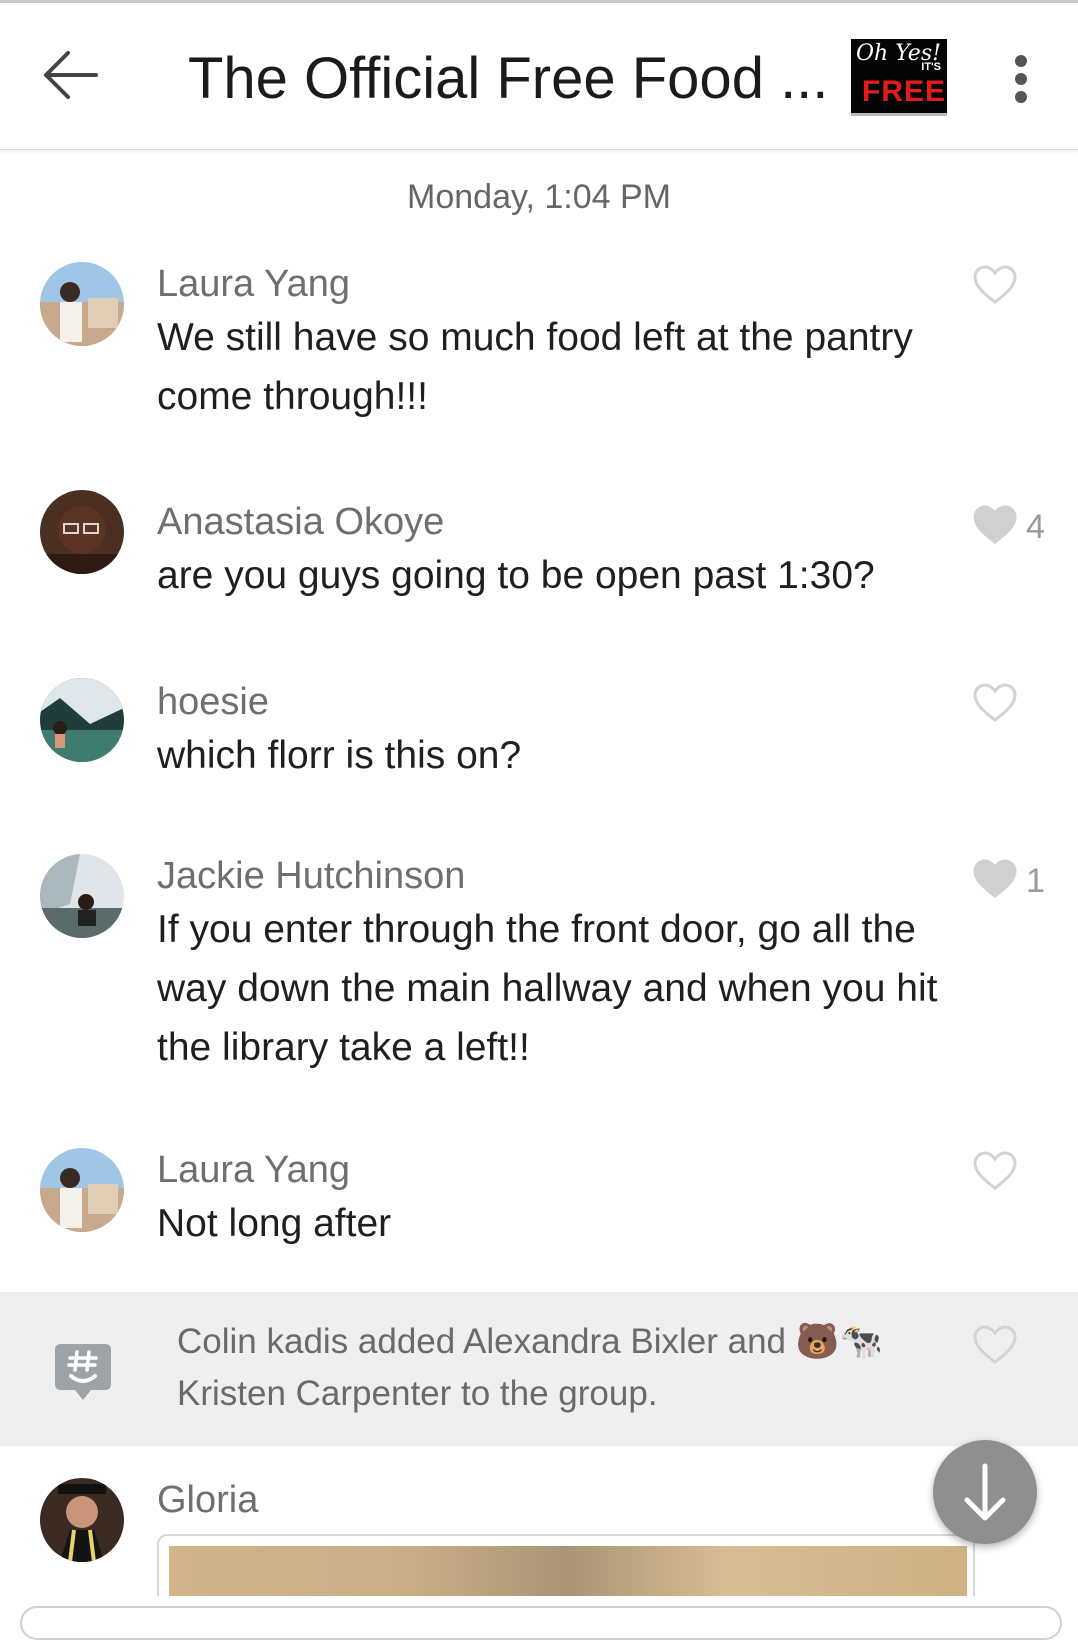  Describe the element at coordinates (213, 702) in the screenshot. I see `message-author: hoesie` at that location.